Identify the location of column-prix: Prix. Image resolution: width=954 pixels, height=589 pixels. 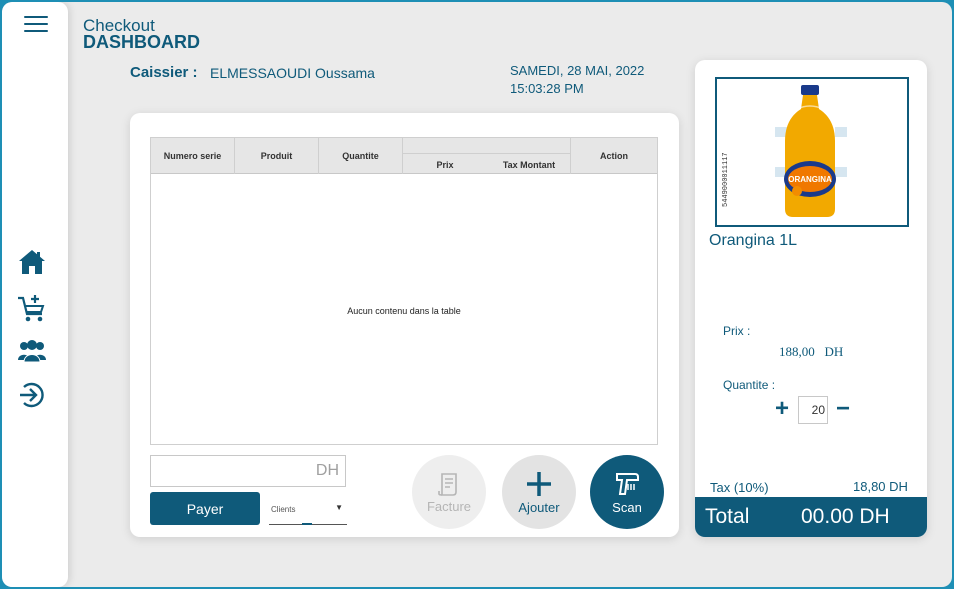
(445, 164).